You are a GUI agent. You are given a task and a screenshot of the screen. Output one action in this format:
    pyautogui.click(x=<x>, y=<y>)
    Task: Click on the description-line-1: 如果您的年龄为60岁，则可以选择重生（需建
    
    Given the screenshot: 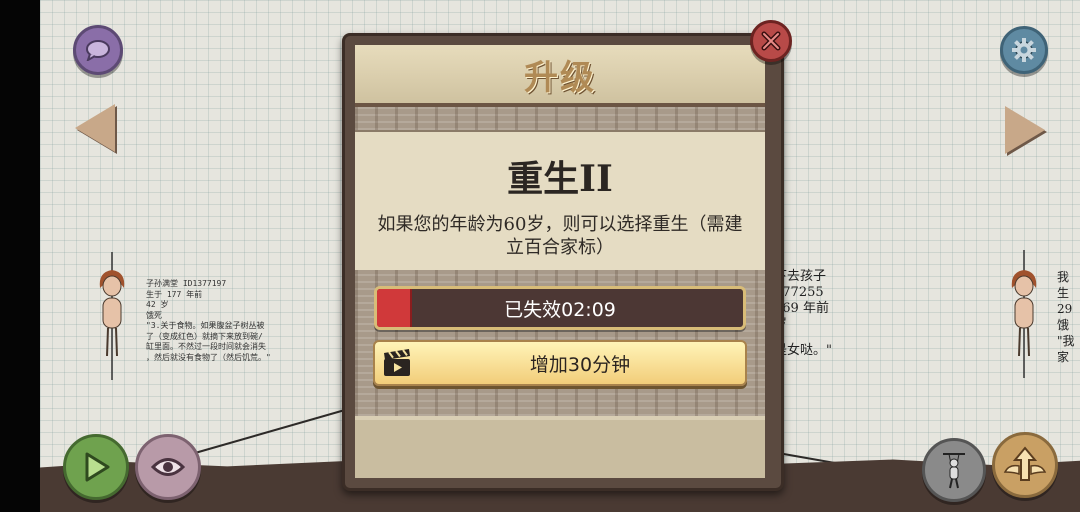 What is the action you would take?
    pyautogui.click(x=560, y=224)
    